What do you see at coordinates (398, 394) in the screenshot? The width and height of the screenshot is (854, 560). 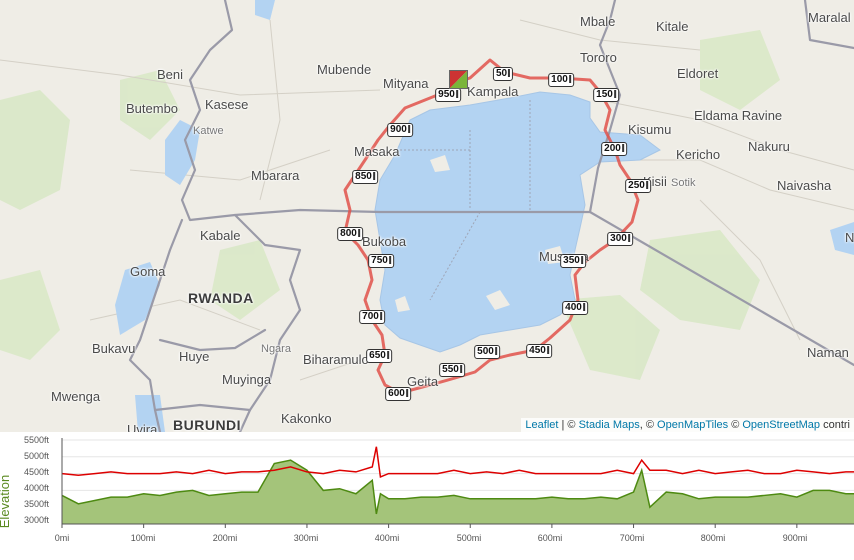 I see `mile-marker-600: 600` at bounding box center [398, 394].